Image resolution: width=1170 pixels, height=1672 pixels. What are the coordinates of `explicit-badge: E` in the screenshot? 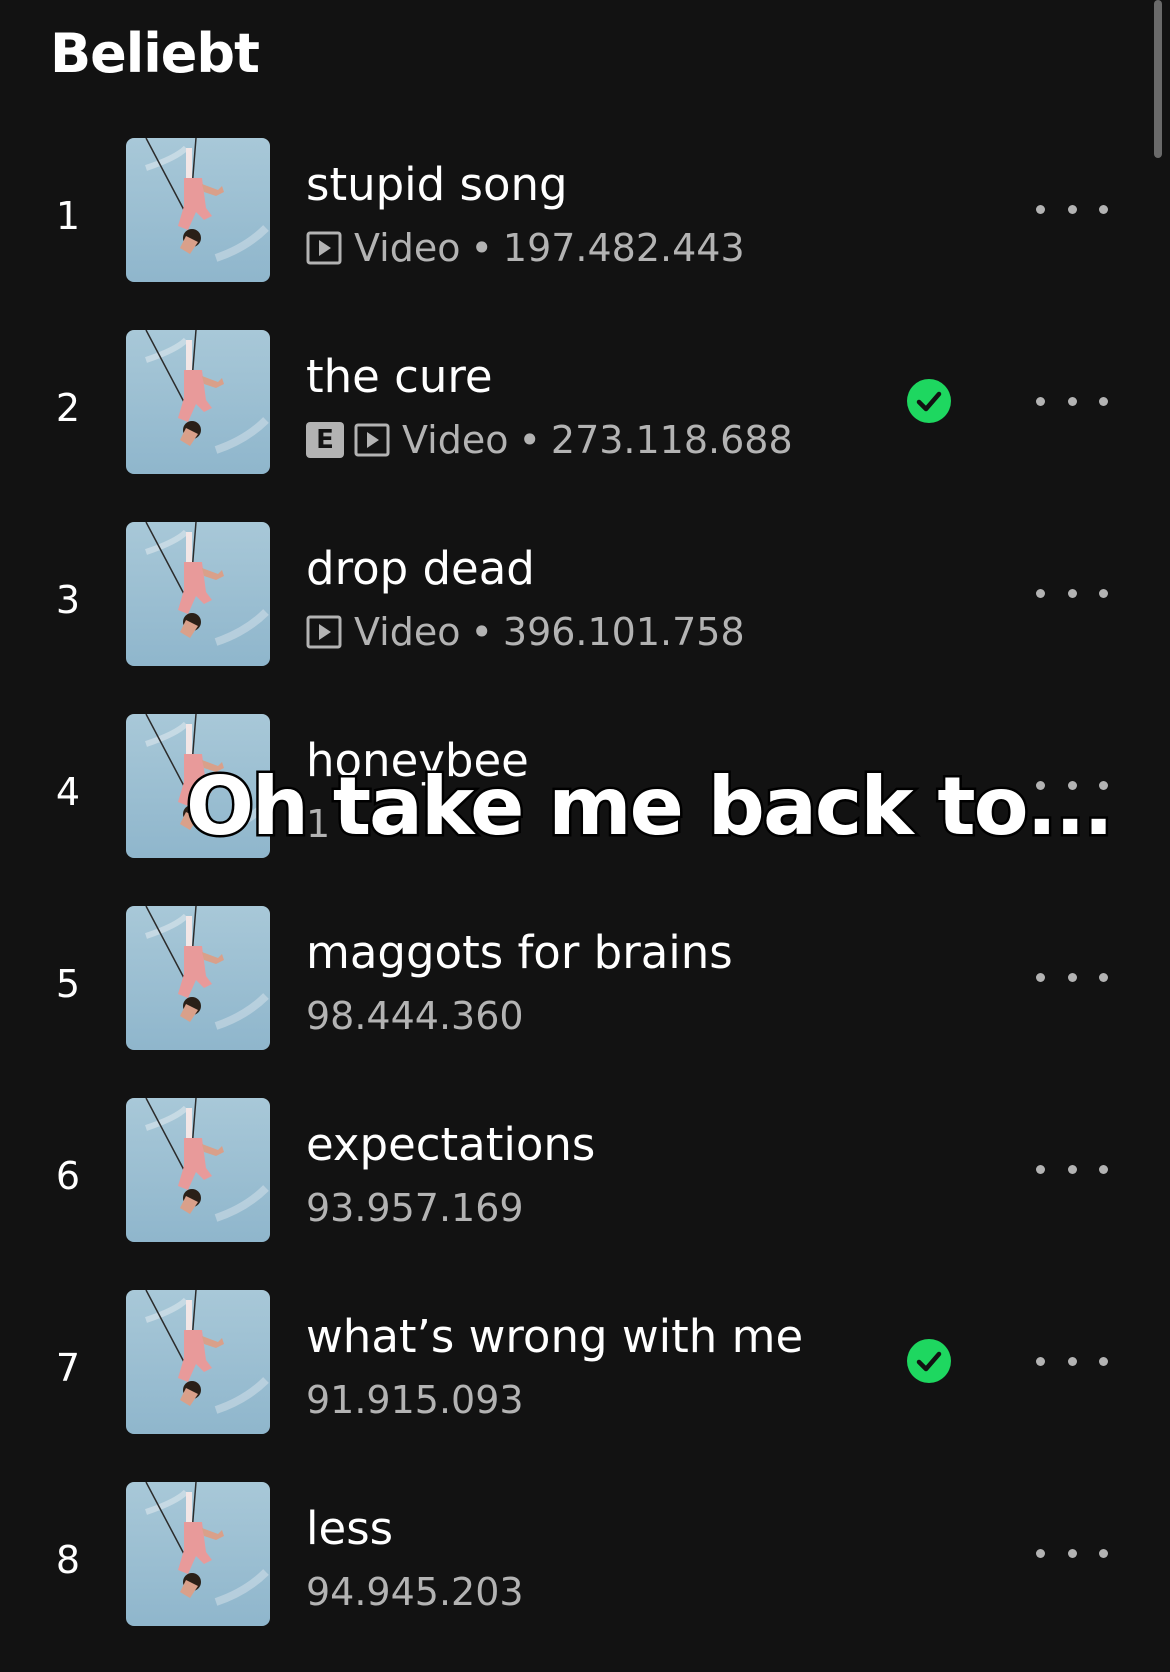 It's located at (325, 440).